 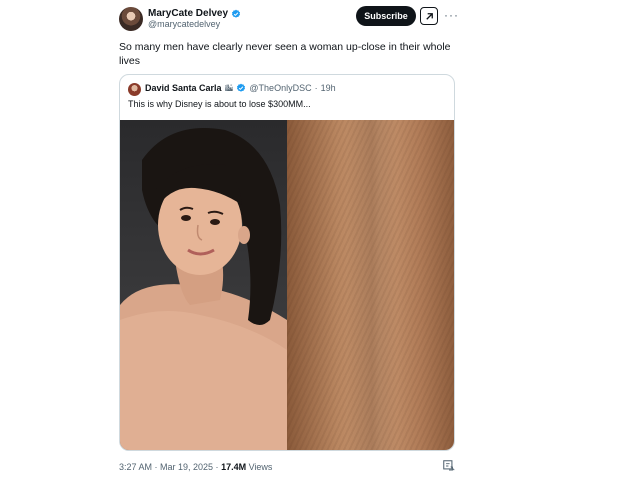 I want to click on quoted-header: David Santa Carla 🏙 @TheOnlyDSC · 19h, so click(x=240, y=88).